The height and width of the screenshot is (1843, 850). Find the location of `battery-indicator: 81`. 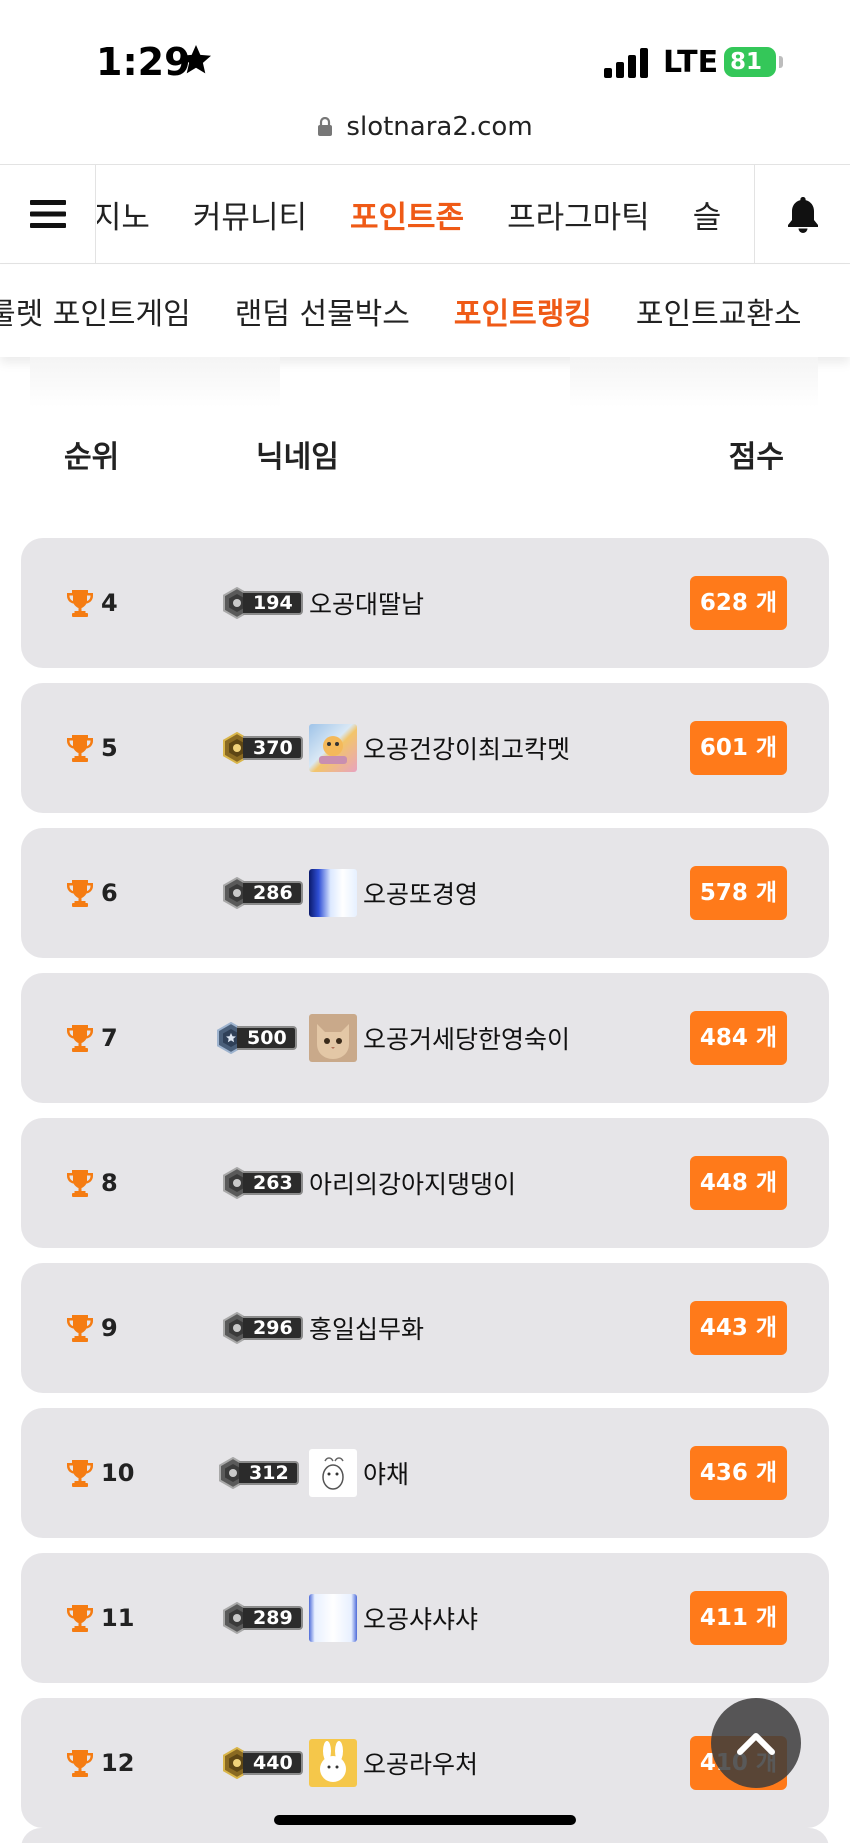

battery-indicator: 81 is located at coordinates (750, 62).